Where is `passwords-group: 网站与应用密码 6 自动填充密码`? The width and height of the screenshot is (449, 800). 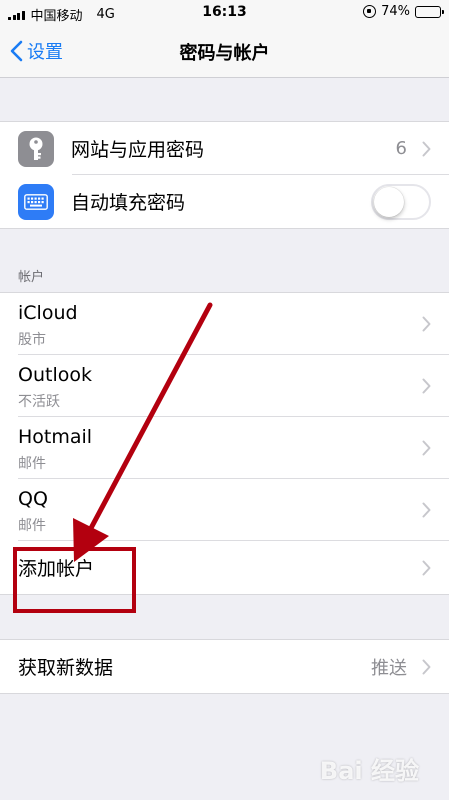
passwords-group: 网站与应用密码 6 自动填充密码 is located at coordinates (224, 175).